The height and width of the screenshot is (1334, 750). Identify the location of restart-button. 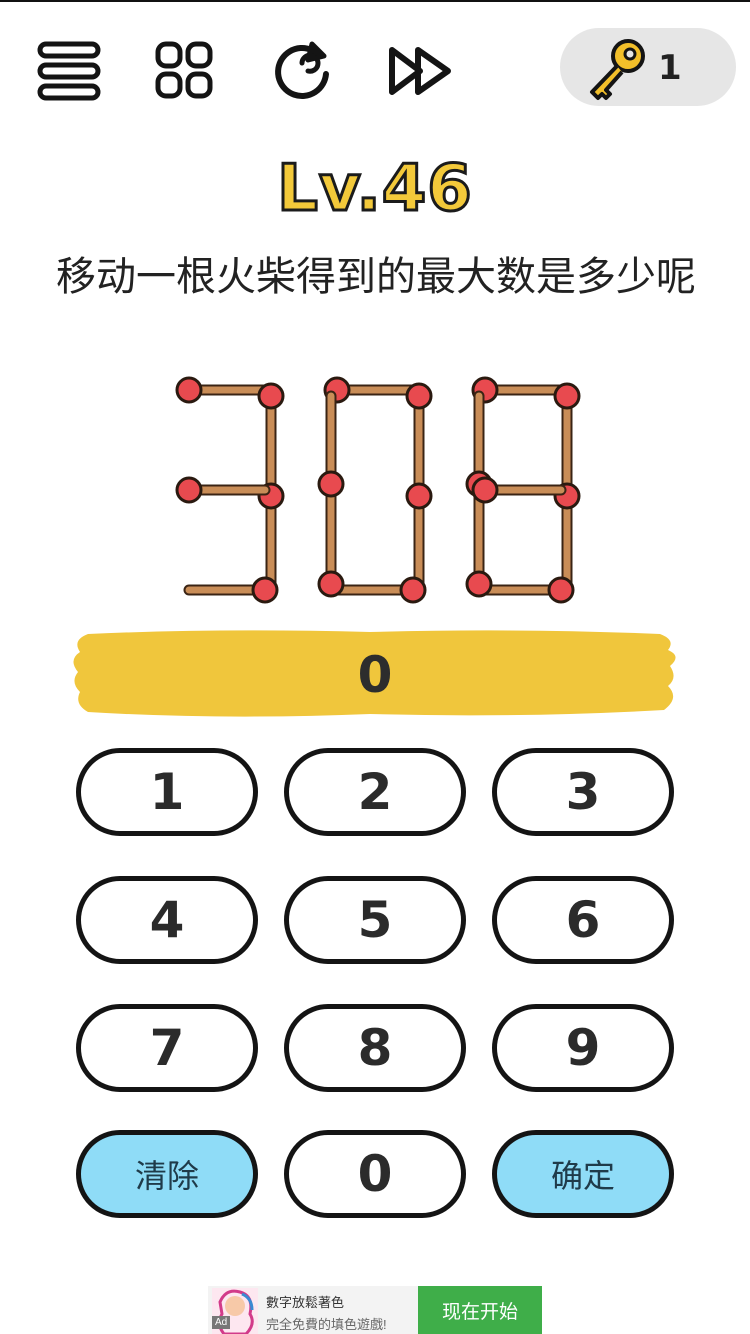
(303, 71).